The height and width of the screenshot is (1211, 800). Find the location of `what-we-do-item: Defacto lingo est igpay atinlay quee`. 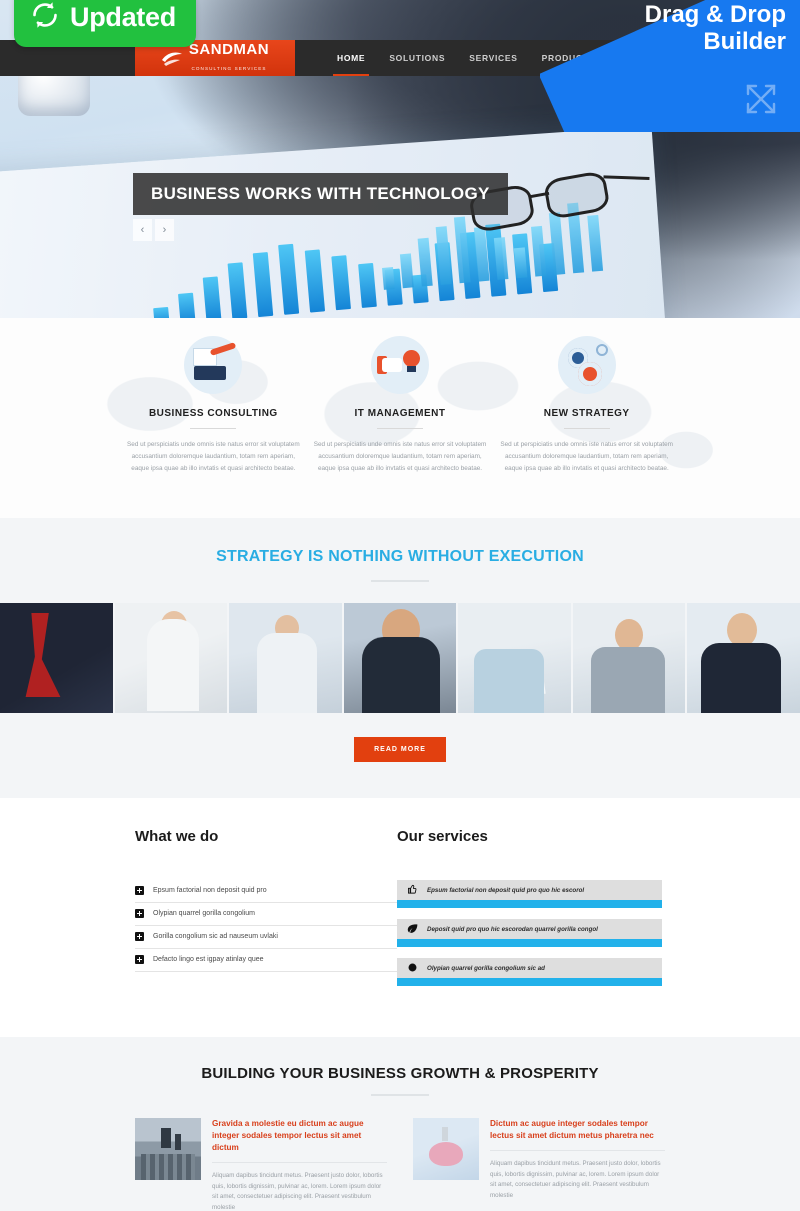

what-we-do-item: Defacto lingo est igpay atinlay quee is located at coordinates (266, 960).